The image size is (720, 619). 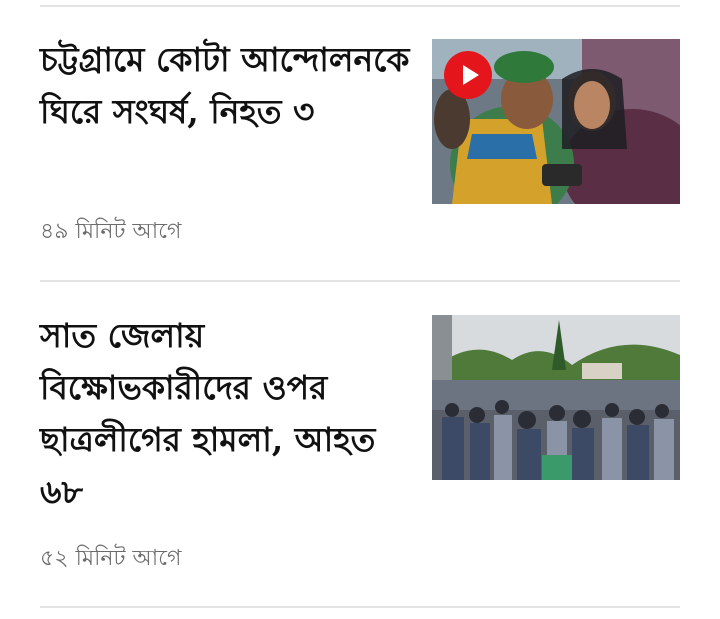 I want to click on bottom-divider, so click(x=360, y=607).